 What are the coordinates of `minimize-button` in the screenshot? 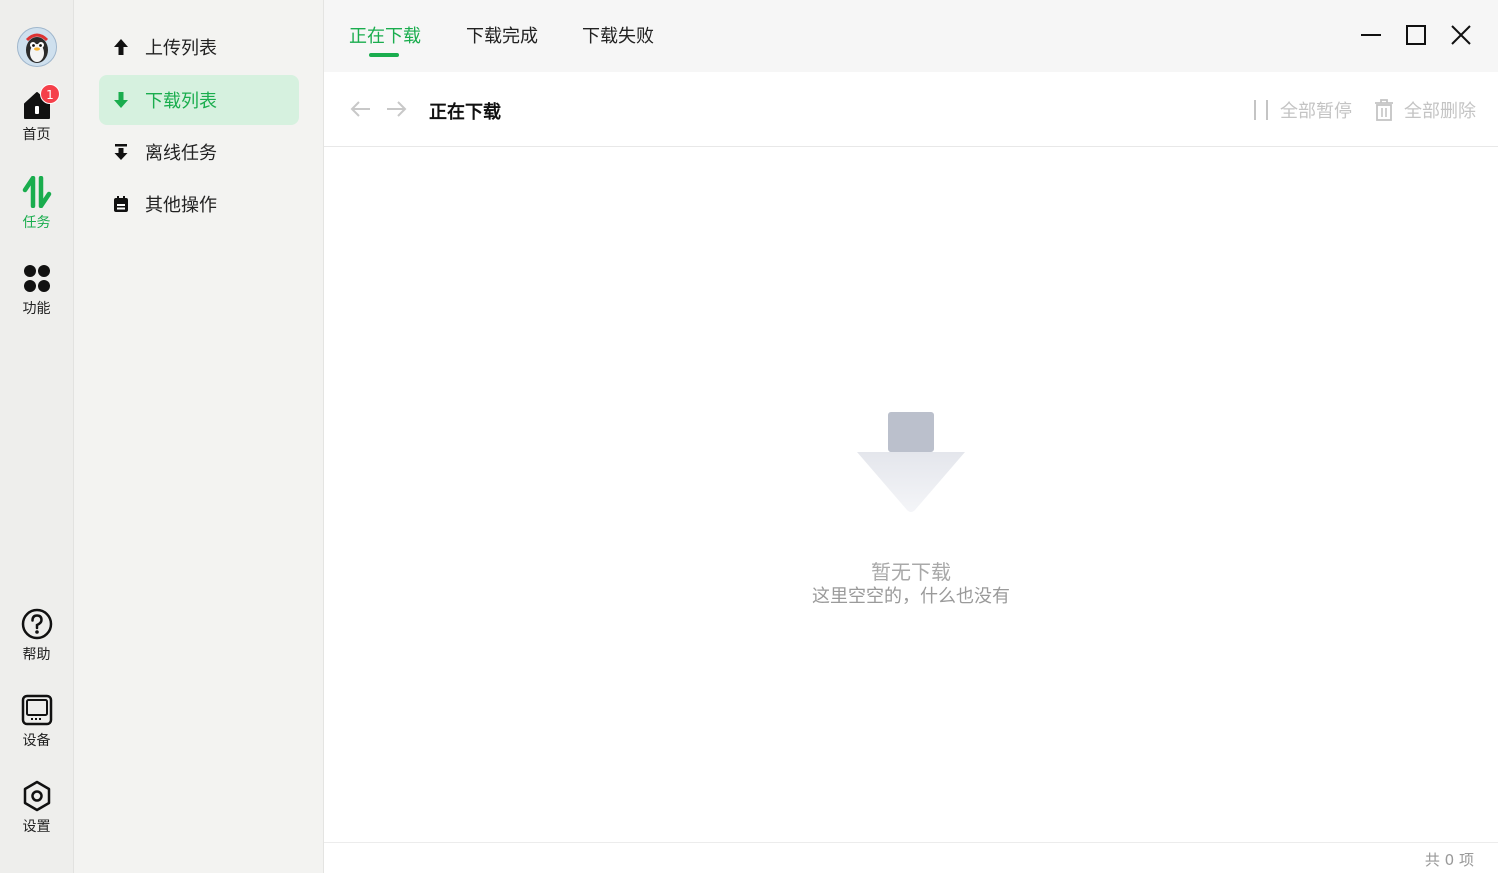 It's located at (1371, 35).